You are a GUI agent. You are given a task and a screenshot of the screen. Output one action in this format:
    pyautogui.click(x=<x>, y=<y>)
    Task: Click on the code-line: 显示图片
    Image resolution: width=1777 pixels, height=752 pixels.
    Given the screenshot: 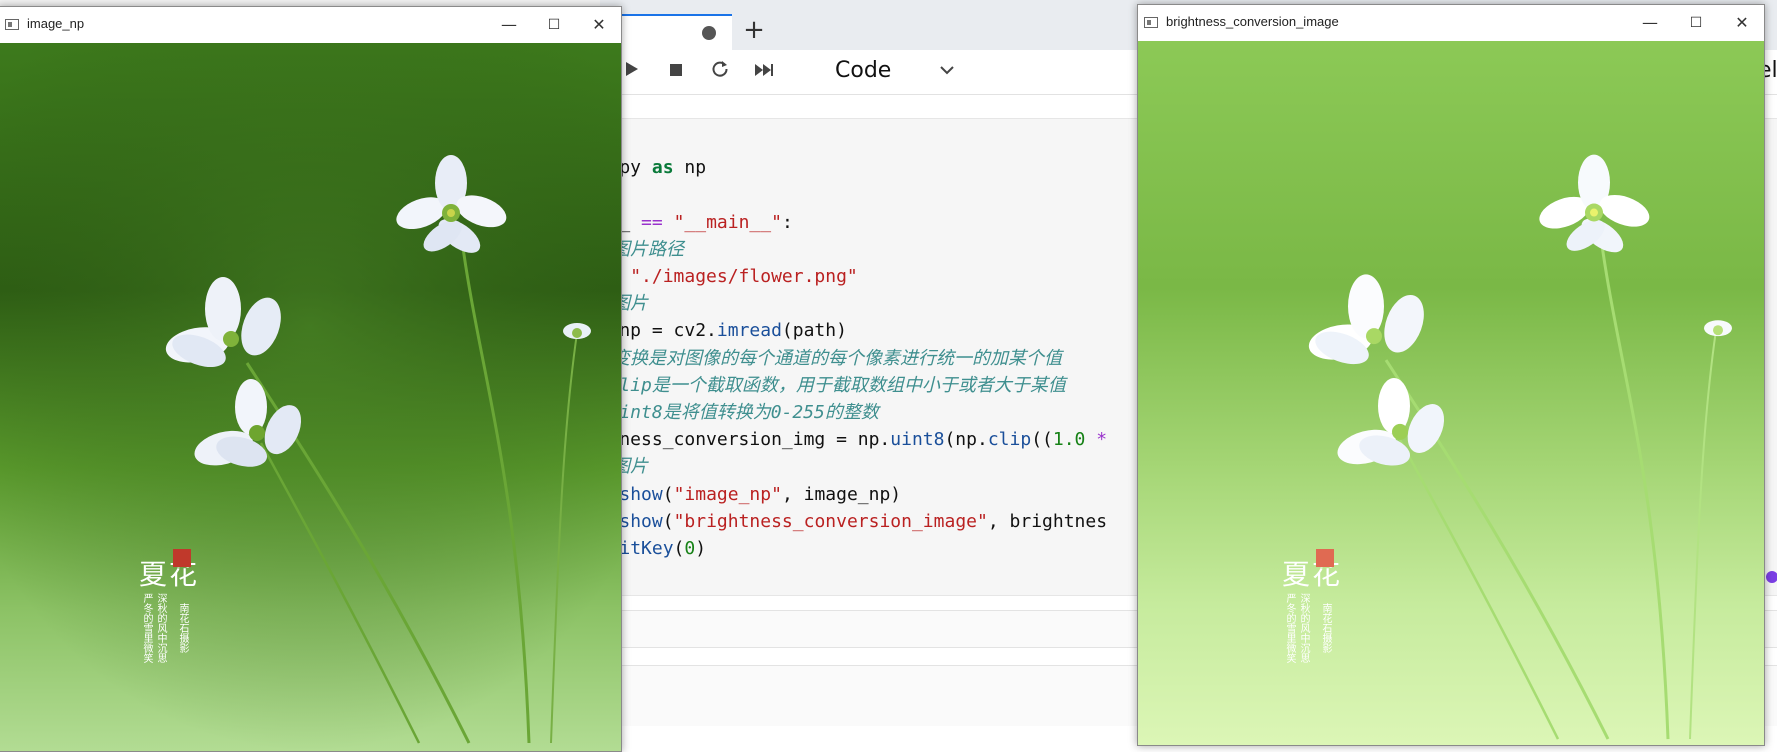 What is the action you would take?
    pyautogui.click(x=841, y=466)
    